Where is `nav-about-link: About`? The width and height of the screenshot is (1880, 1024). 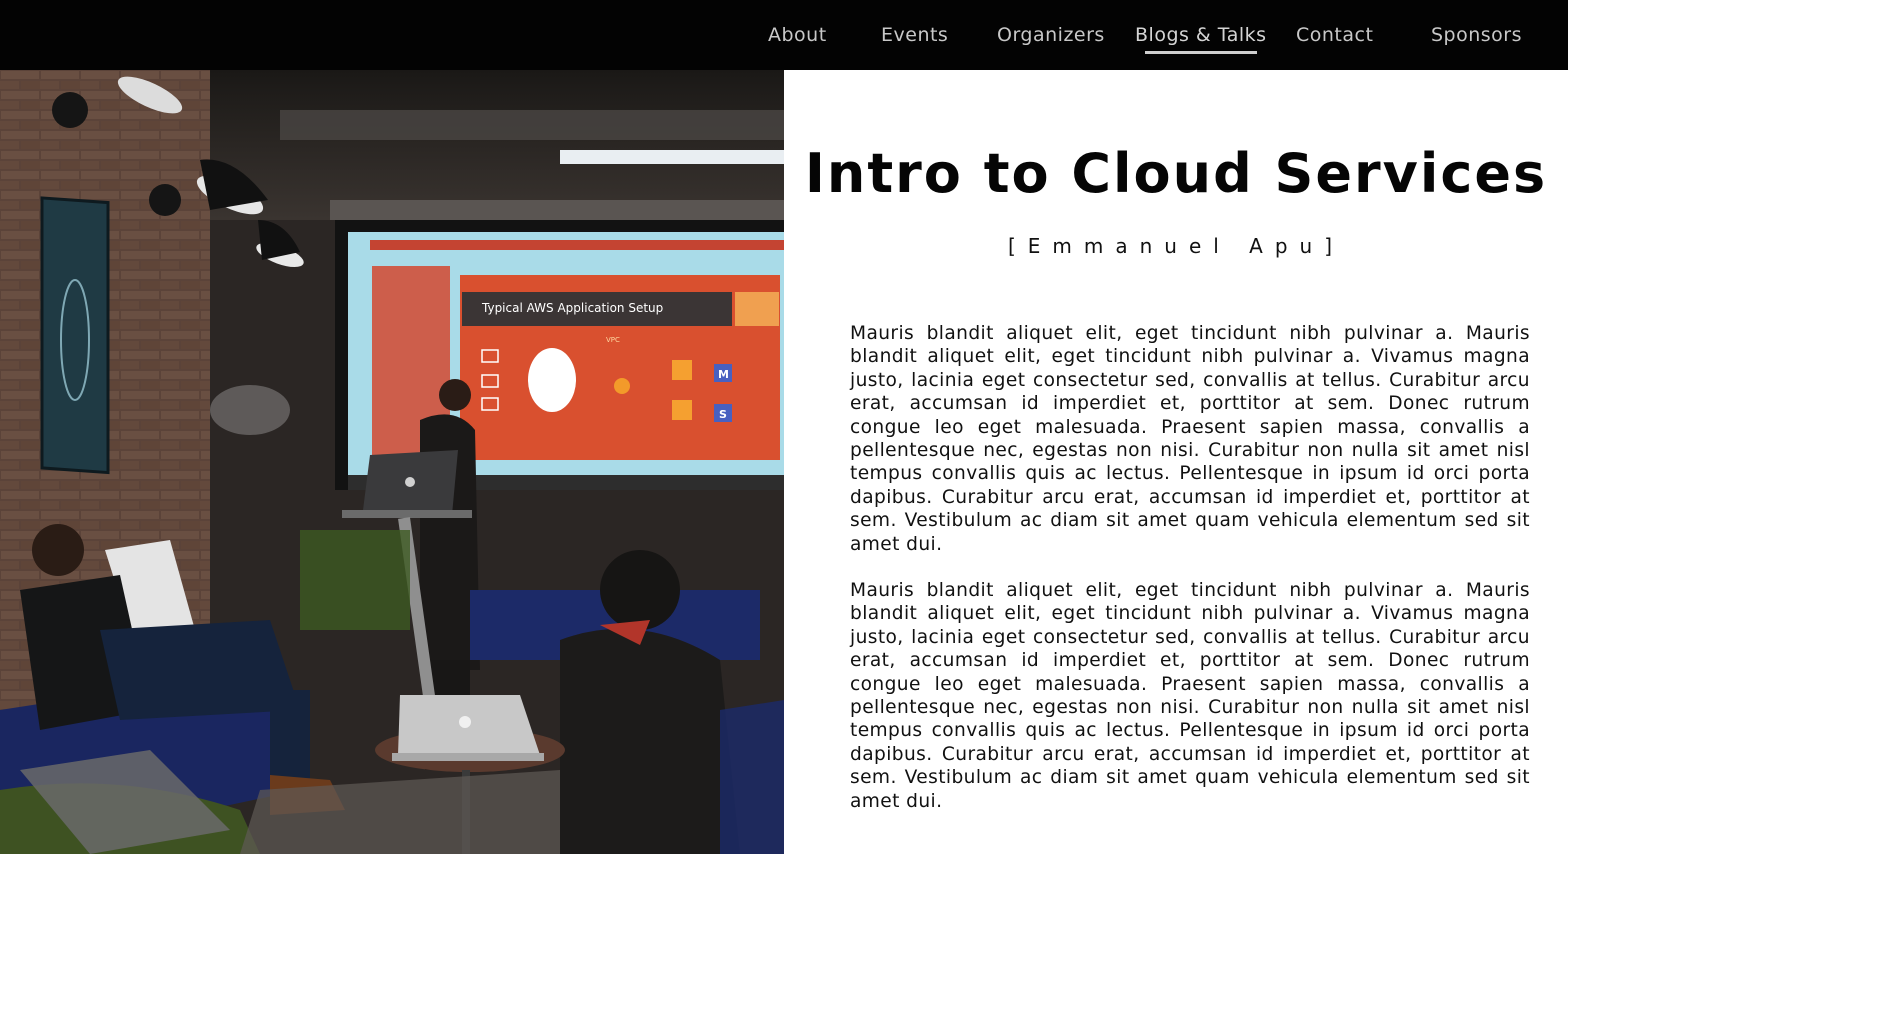
nav-about-link: About is located at coordinates (797, 35).